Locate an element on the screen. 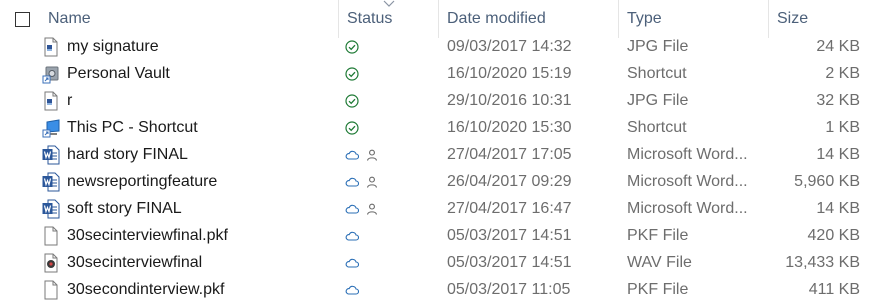 Image resolution: width=872 pixels, height=306 pixels. file-date-modified: 27/04/2017 16:47 is located at coordinates (509, 208).